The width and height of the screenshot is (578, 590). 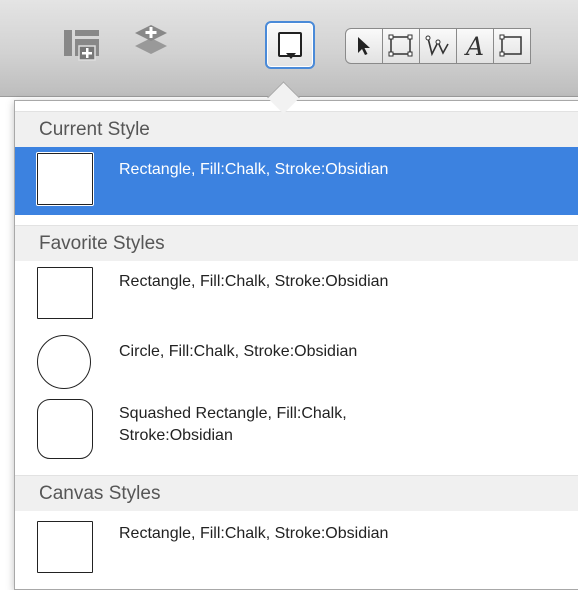 I want to click on layers-icon, so click(x=151, y=40).